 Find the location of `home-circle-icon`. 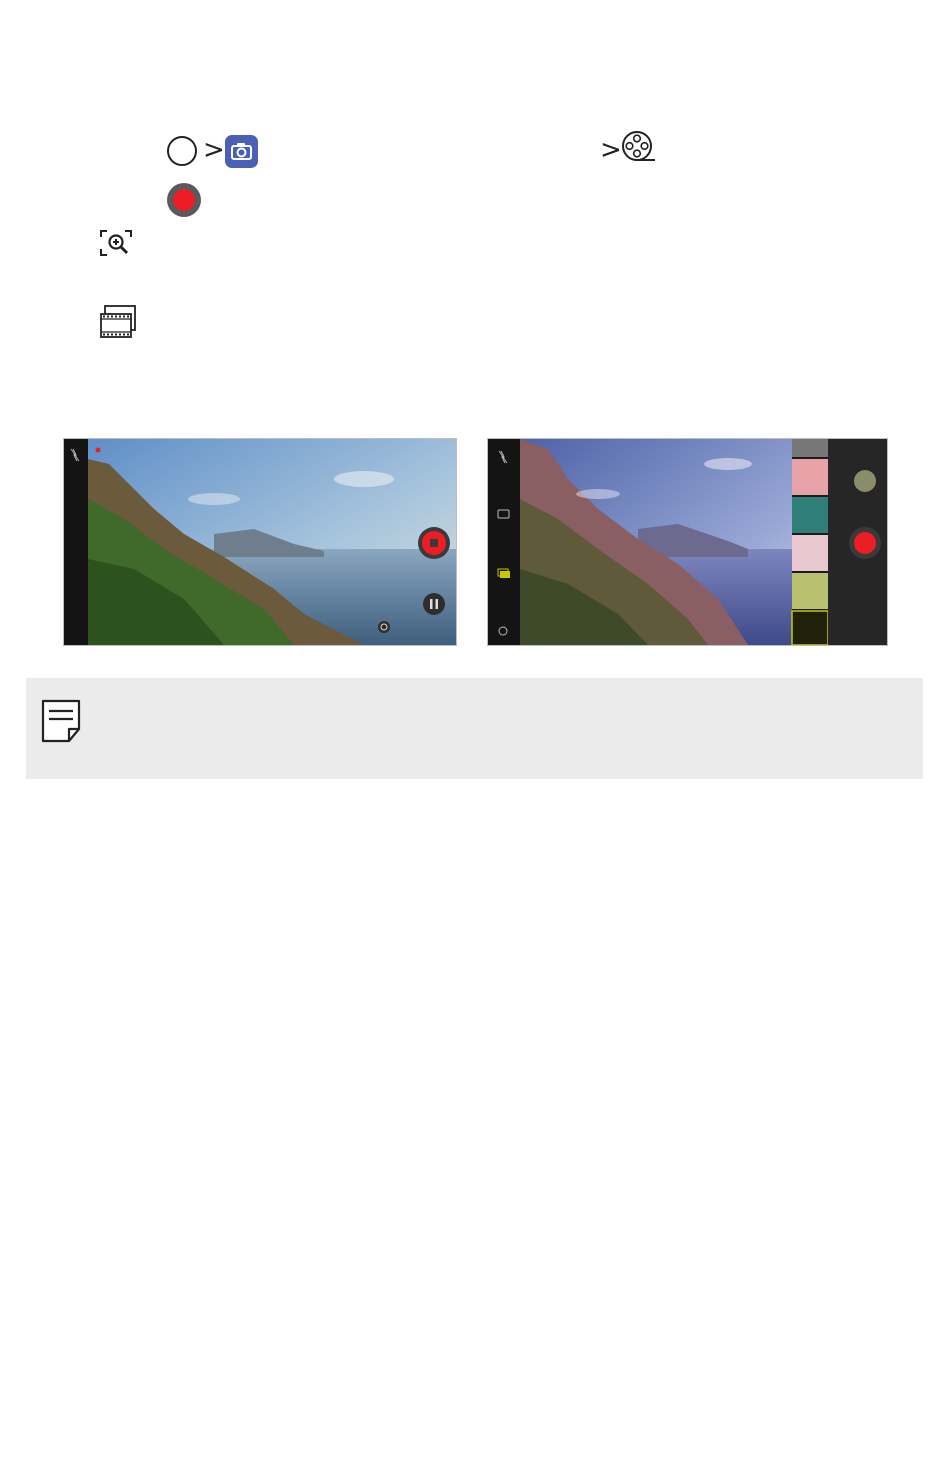

home-circle-icon is located at coordinates (182, 151).